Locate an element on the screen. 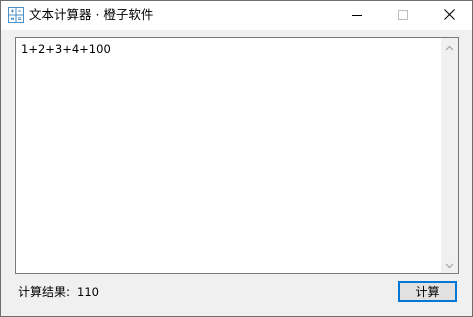  maximize-icon is located at coordinates (403, 16).